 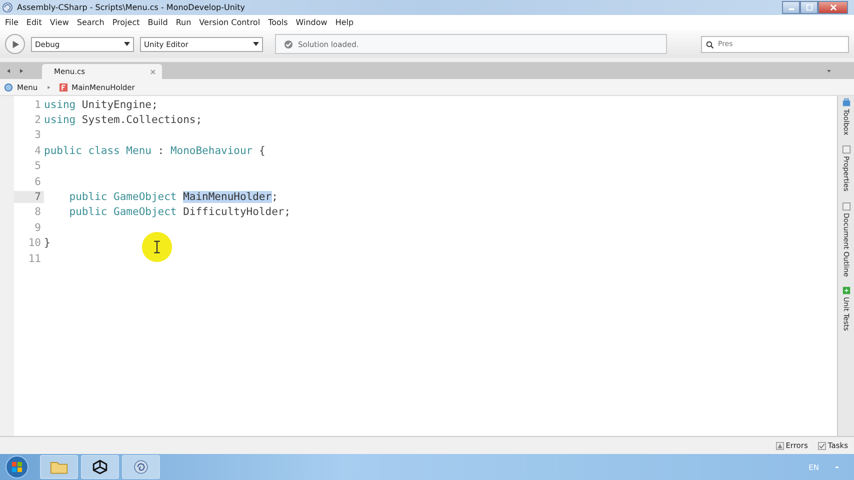 I want to click on line-number: 5, so click(x=38, y=166).